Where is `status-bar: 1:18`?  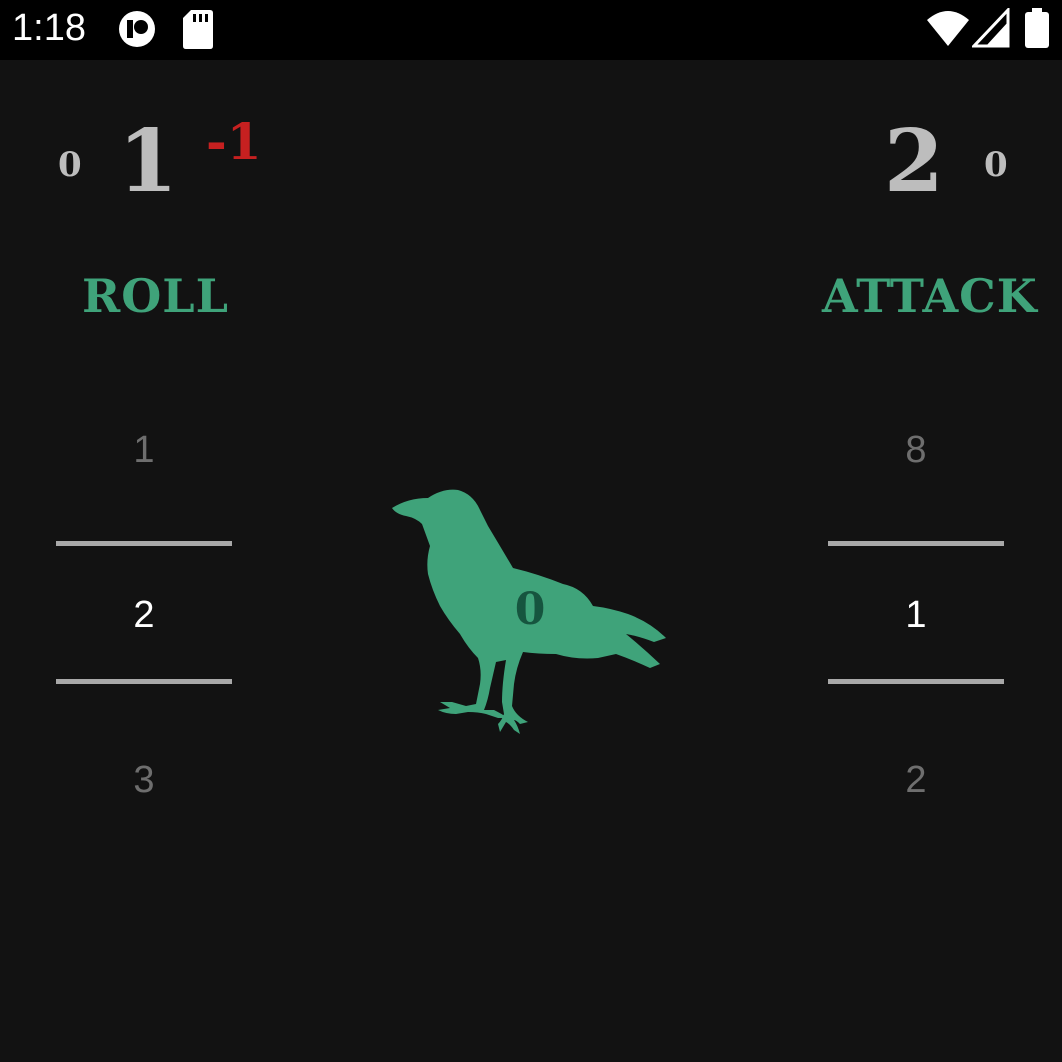 status-bar: 1:18 is located at coordinates (531, 30).